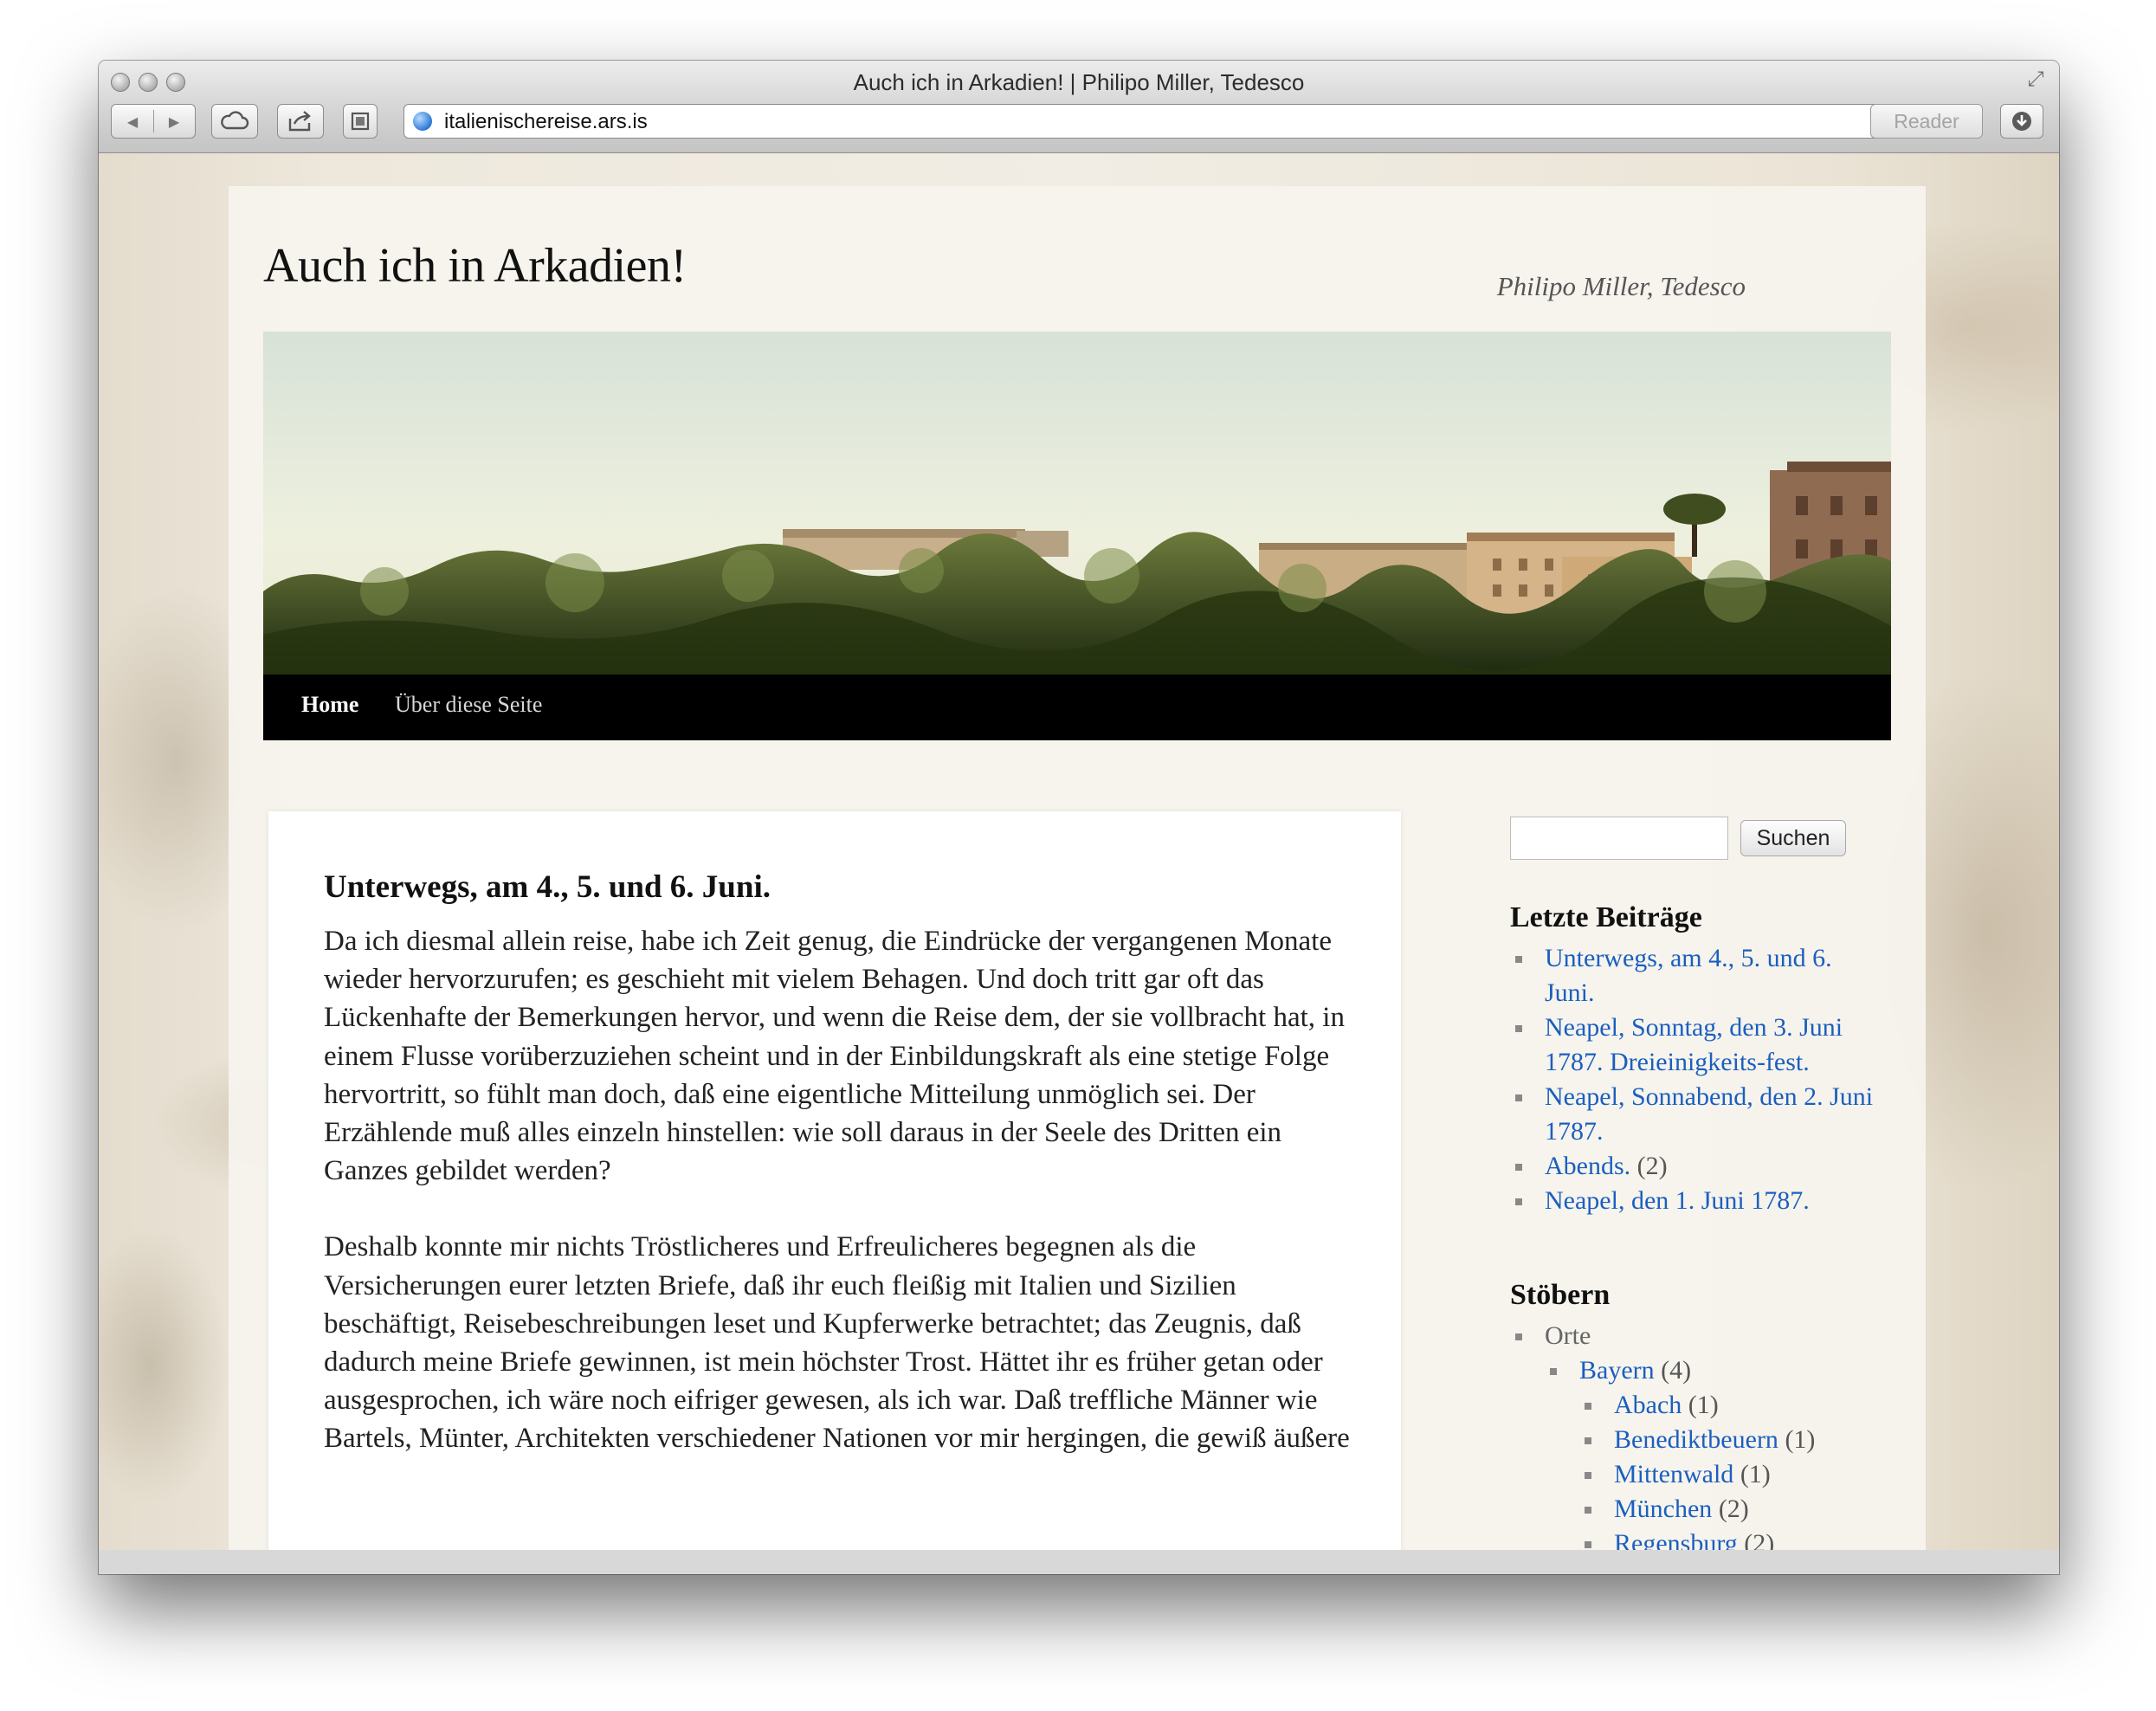 The height and width of the screenshot is (1711, 2156). I want to click on list-item: Regensburg (2), so click(1730, 1538).